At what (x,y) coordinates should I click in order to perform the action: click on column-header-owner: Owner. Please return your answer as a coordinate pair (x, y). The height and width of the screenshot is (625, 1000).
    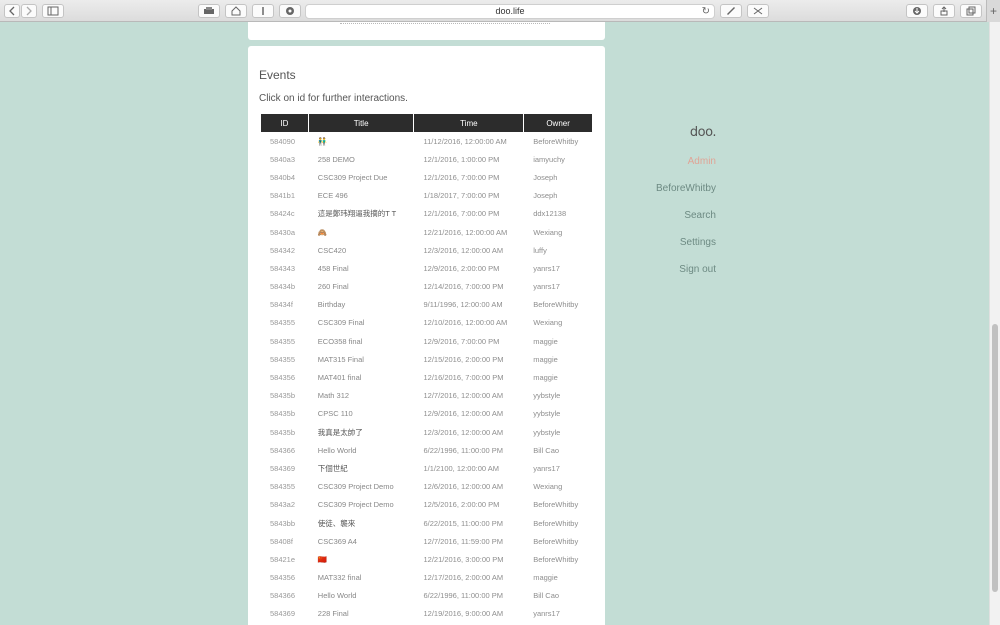
    Looking at the image, I should click on (558, 123).